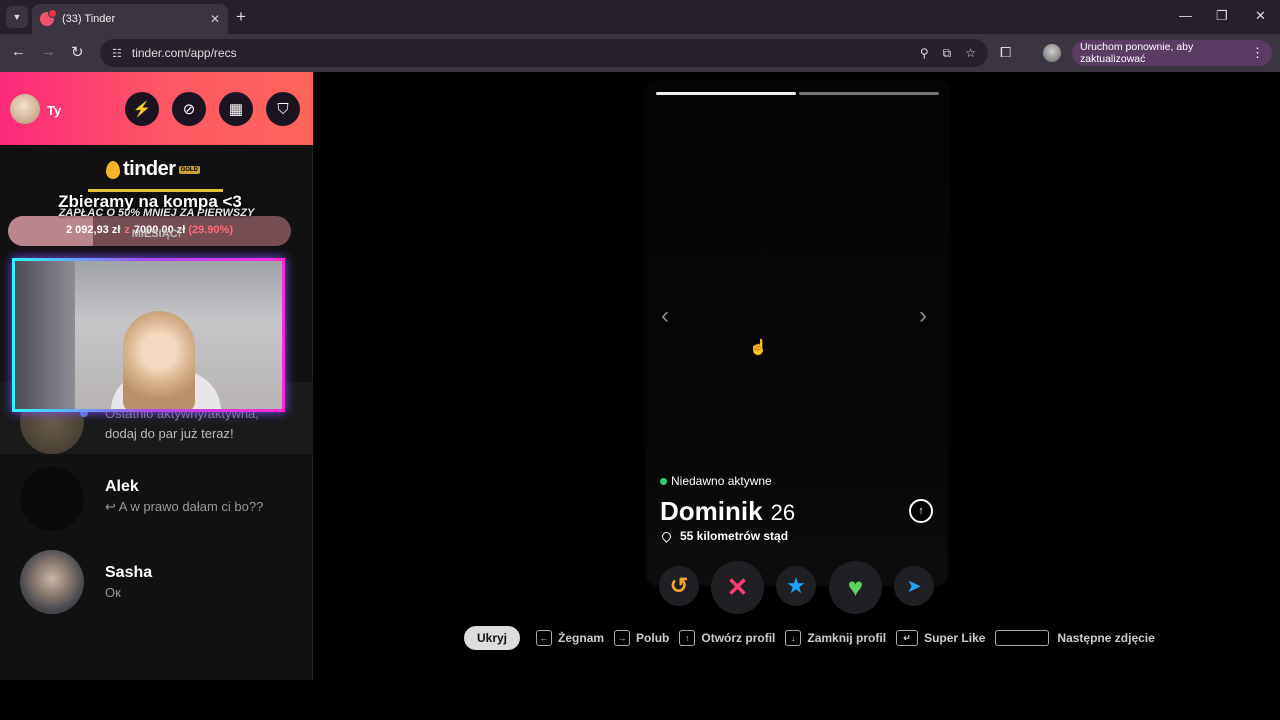 Image resolution: width=1280 pixels, height=720 pixels. I want to click on menu-dots-icon: ⋮, so click(1257, 53).